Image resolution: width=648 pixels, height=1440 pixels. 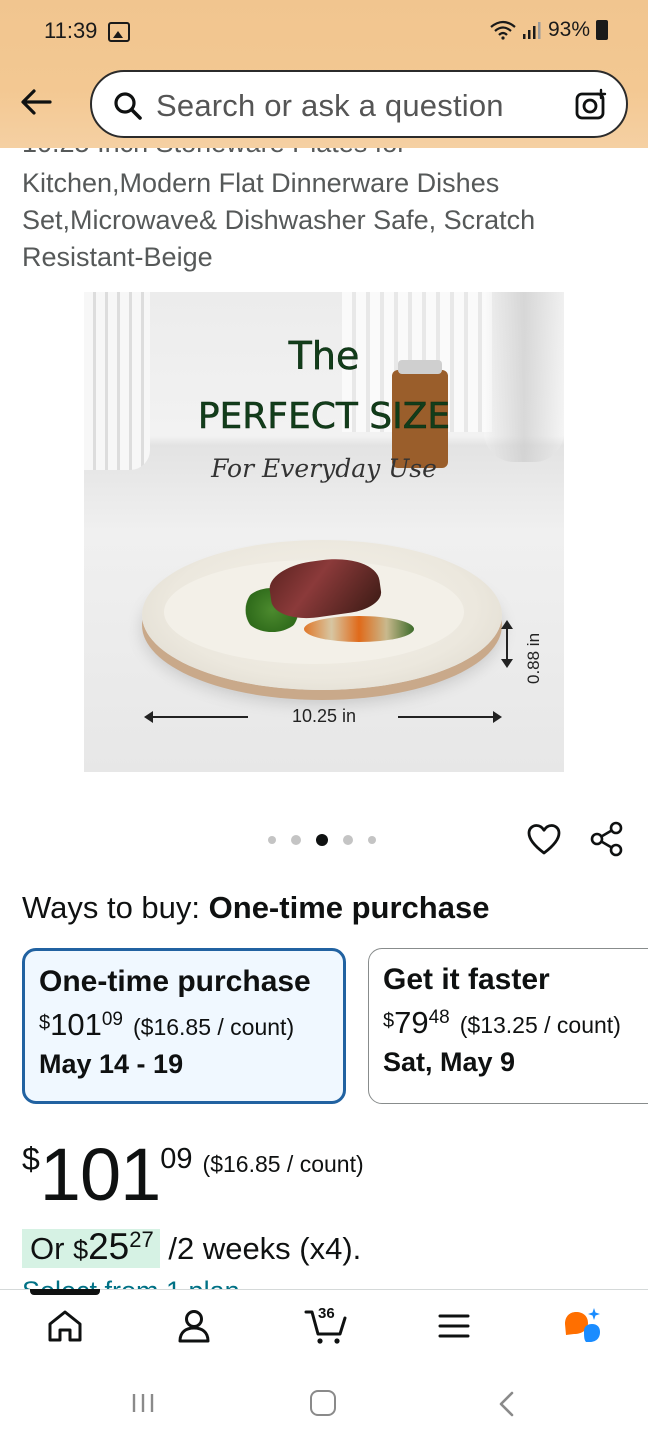 What do you see at coordinates (540, 1025) in the screenshot?
I see `unit-price: ($13.25 / count)` at bounding box center [540, 1025].